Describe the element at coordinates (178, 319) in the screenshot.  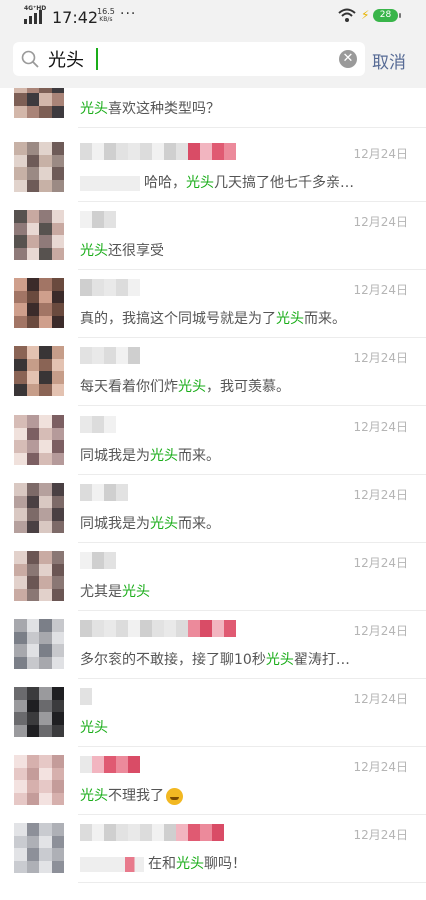
I see `message-text-before: 真的，我搞这个同城号就是为了` at that location.